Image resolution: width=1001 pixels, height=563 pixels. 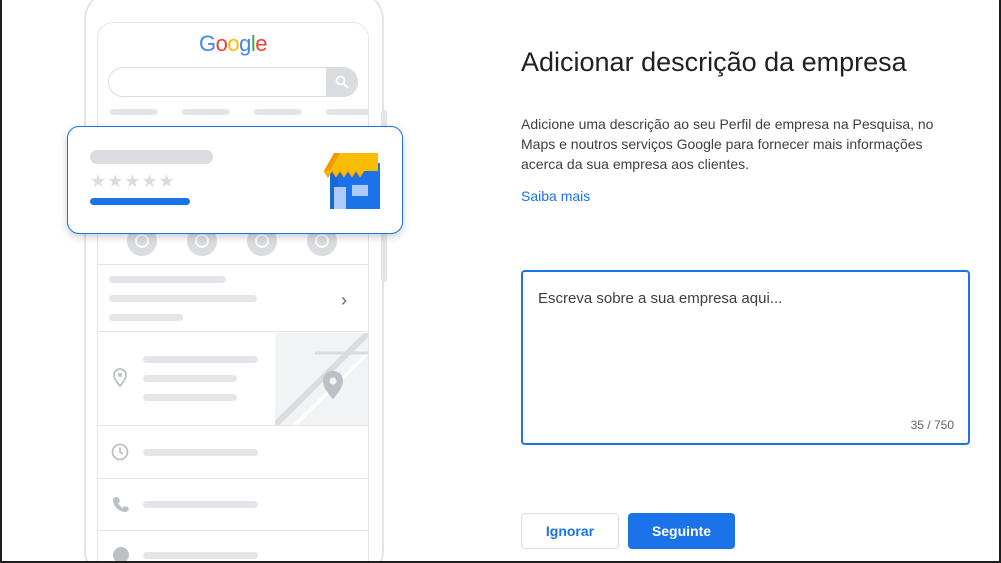 I want to click on business-name-placeholder, so click(x=151, y=157).